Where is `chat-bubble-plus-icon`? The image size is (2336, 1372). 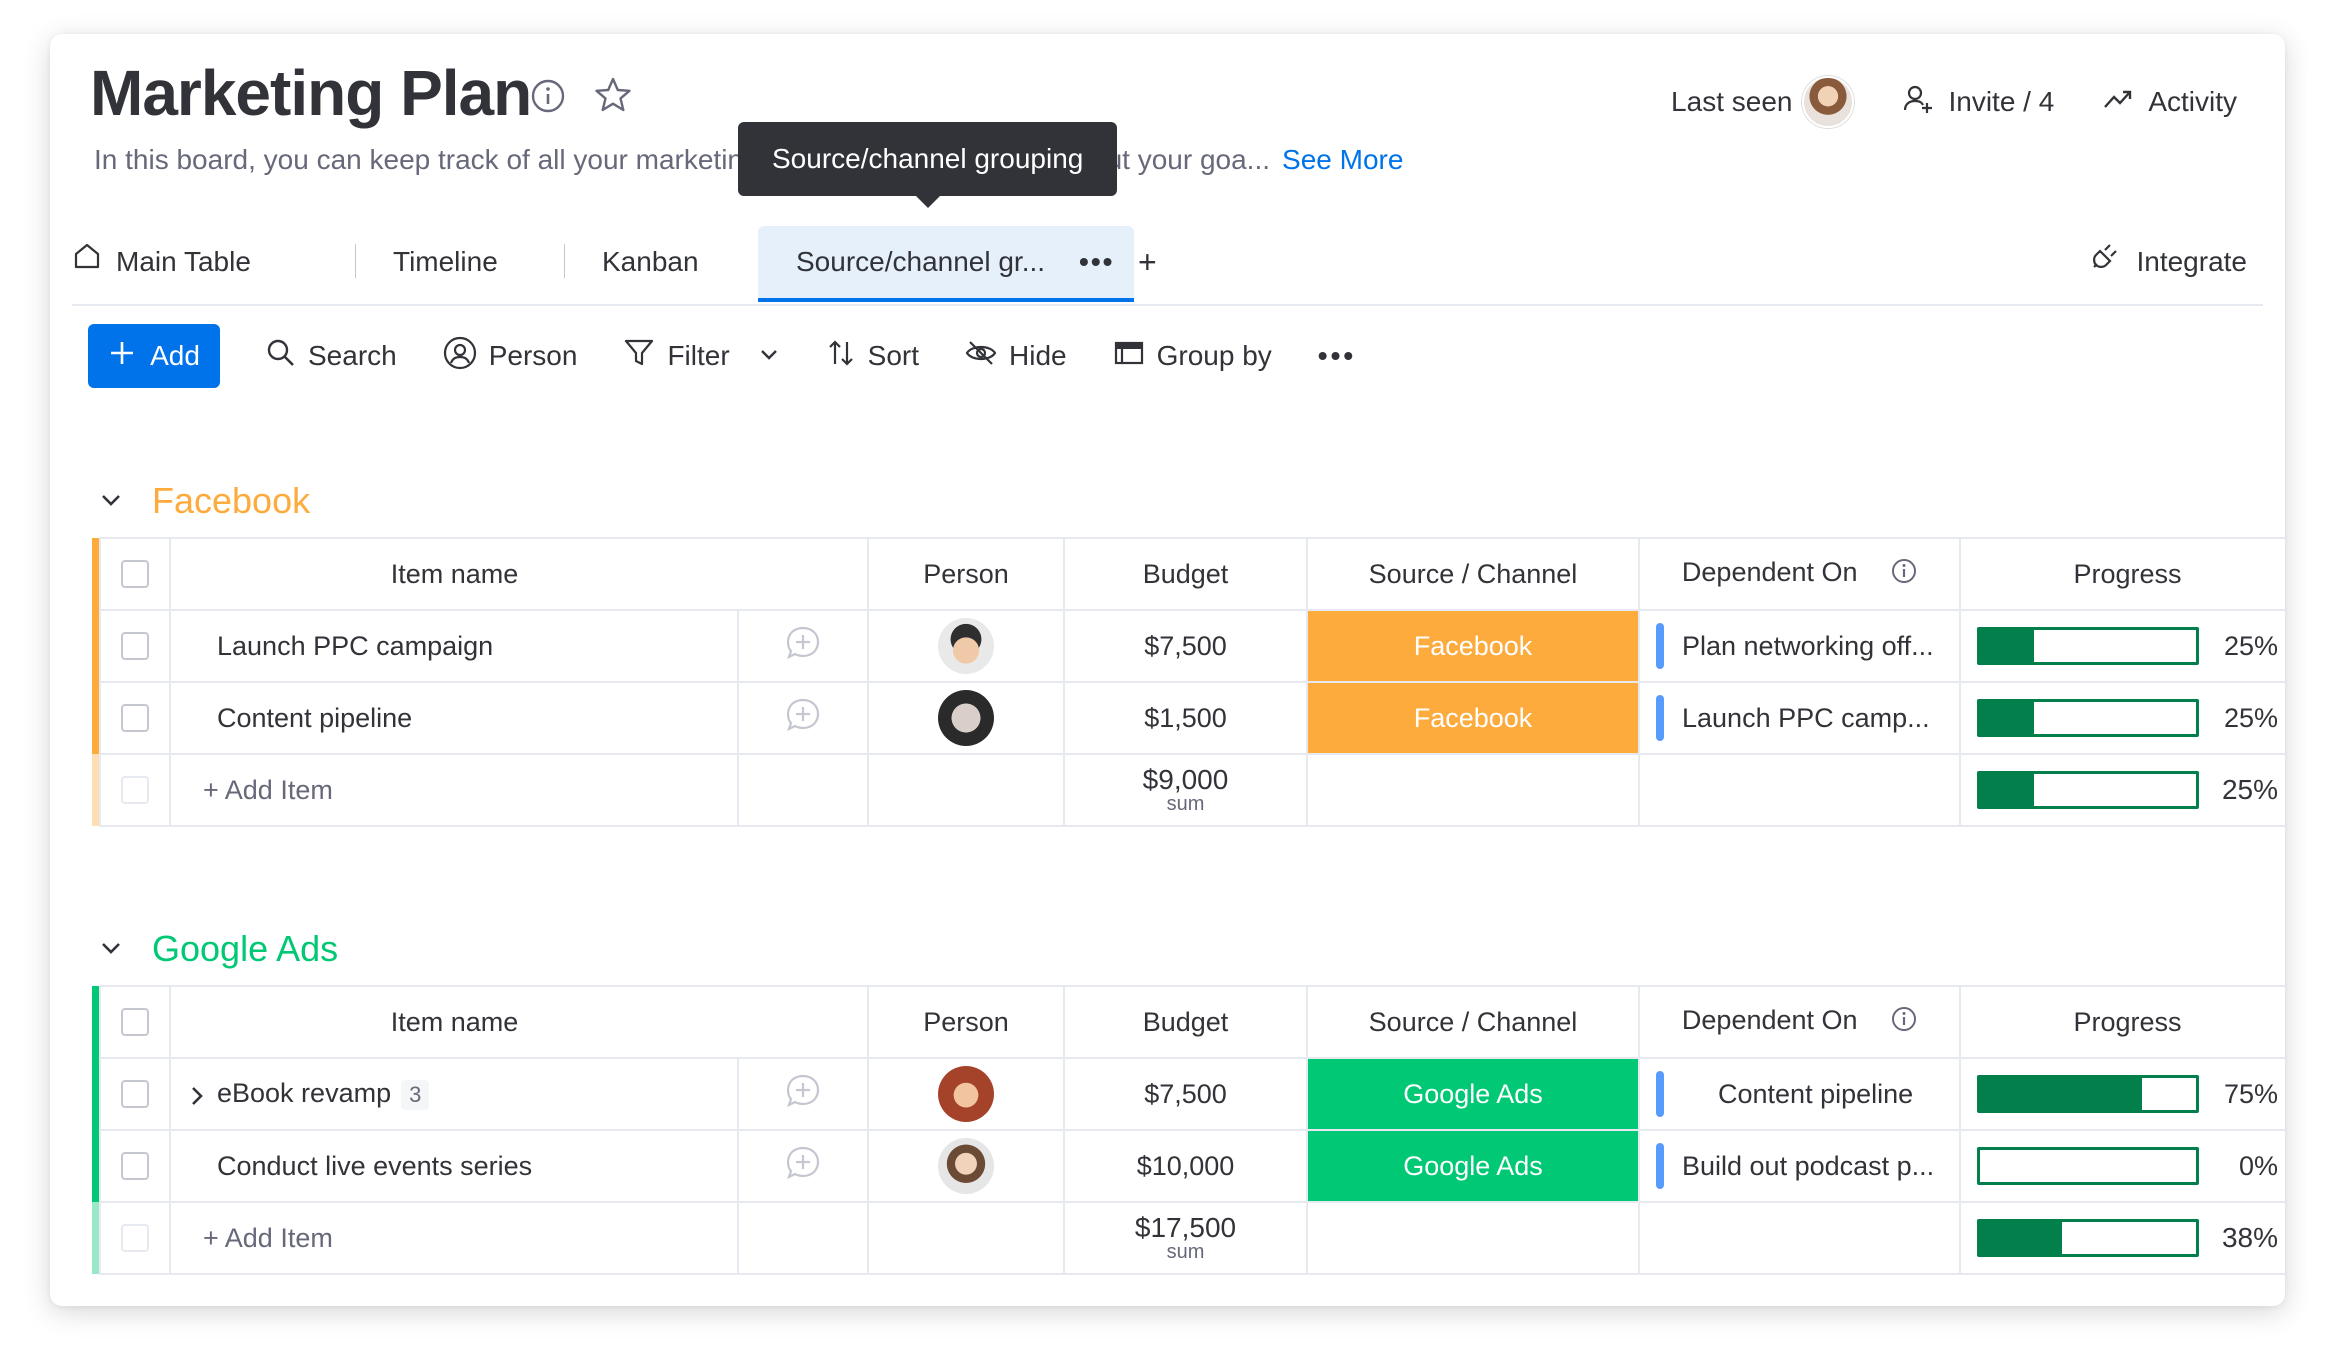
chat-bubble-plus-icon is located at coordinates (803, 646).